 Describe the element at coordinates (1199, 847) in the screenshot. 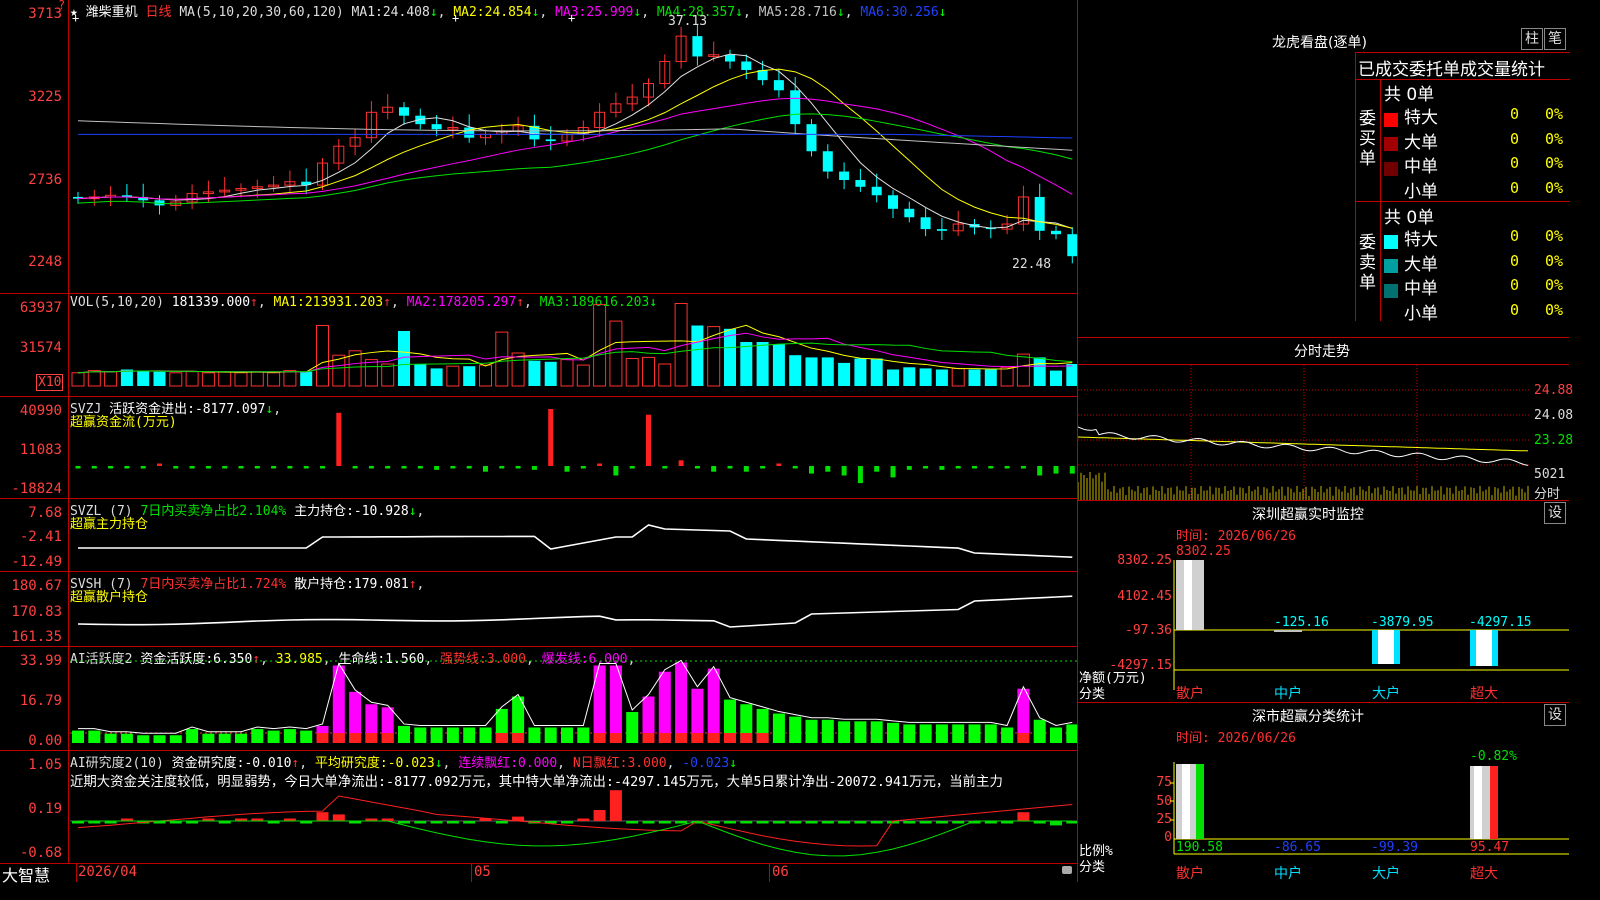

I see `stat-value: 190.58` at that location.